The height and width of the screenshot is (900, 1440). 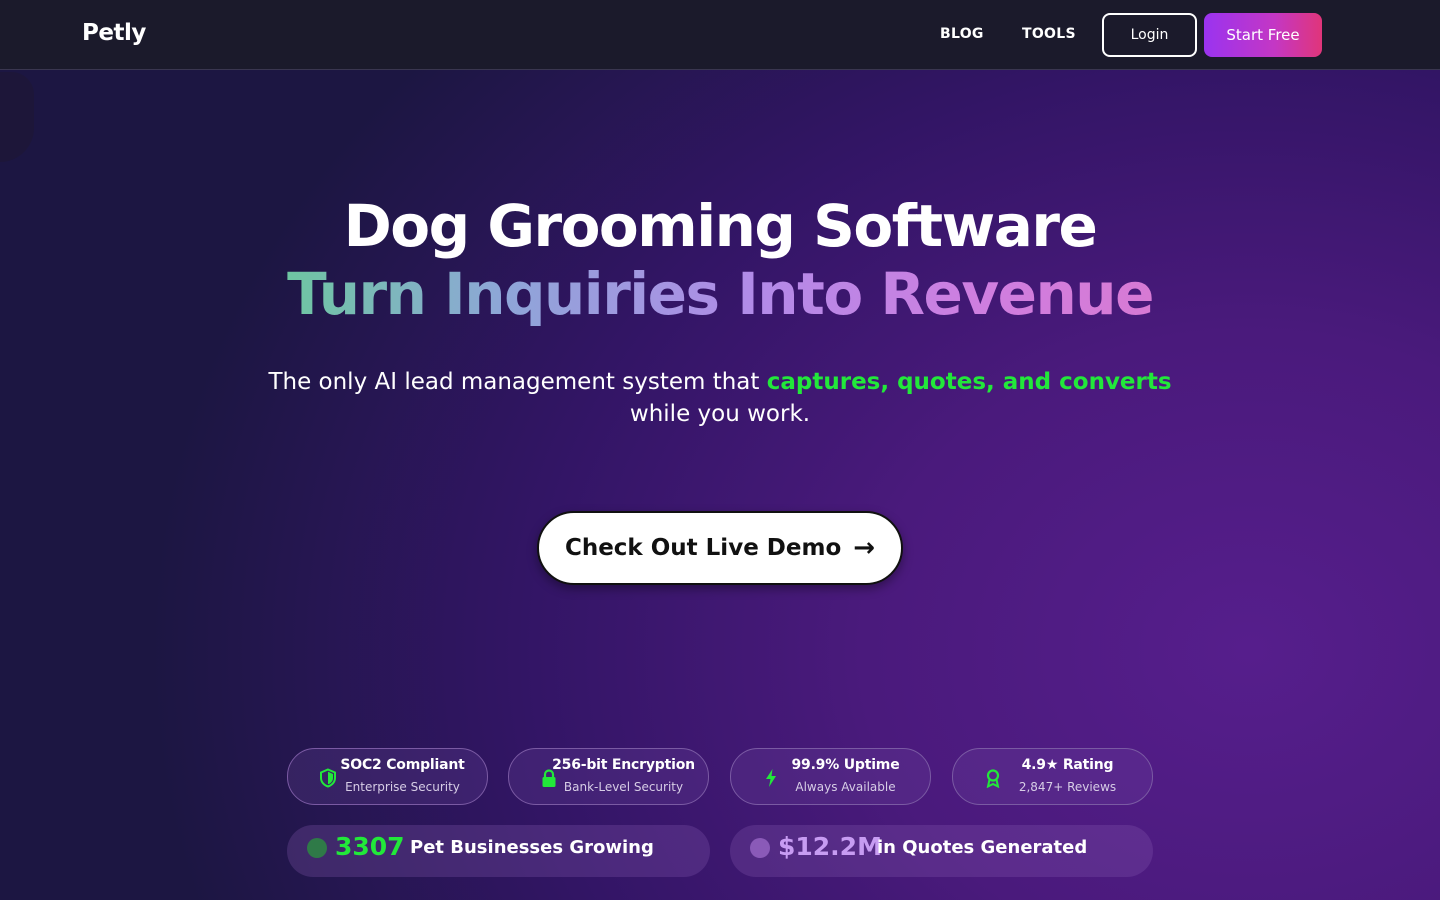 What do you see at coordinates (517, 382) in the screenshot?
I see `tagline-prefix: The only AI lead management system that` at bounding box center [517, 382].